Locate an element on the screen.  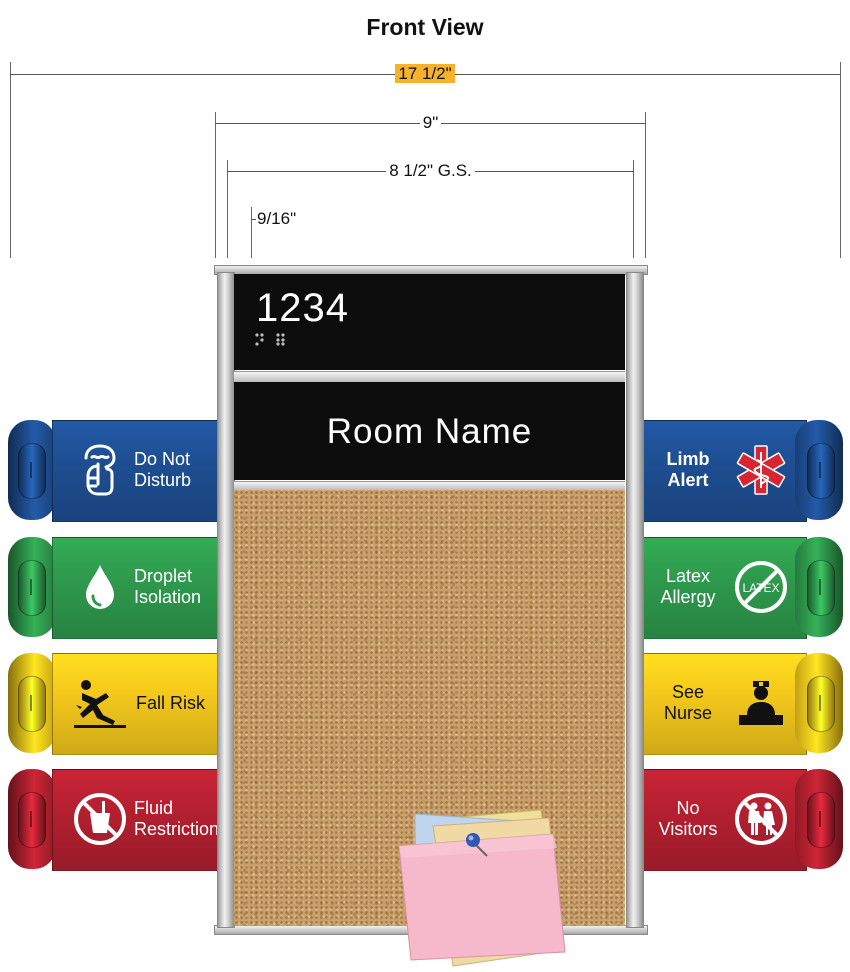
flag-label-line: Fluid is located at coordinates (154, 808).